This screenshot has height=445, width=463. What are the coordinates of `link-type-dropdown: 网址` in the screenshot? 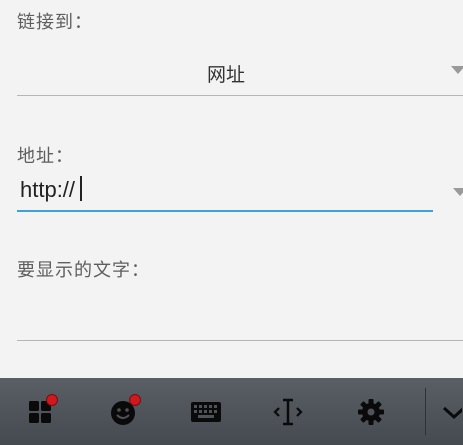 It's located at (240, 74).